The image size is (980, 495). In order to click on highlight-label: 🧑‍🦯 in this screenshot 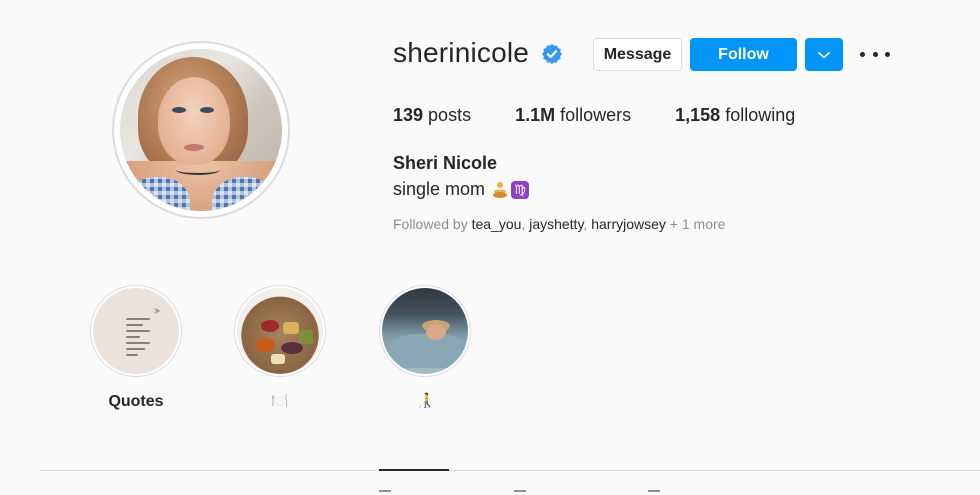, I will do `click(425, 401)`.